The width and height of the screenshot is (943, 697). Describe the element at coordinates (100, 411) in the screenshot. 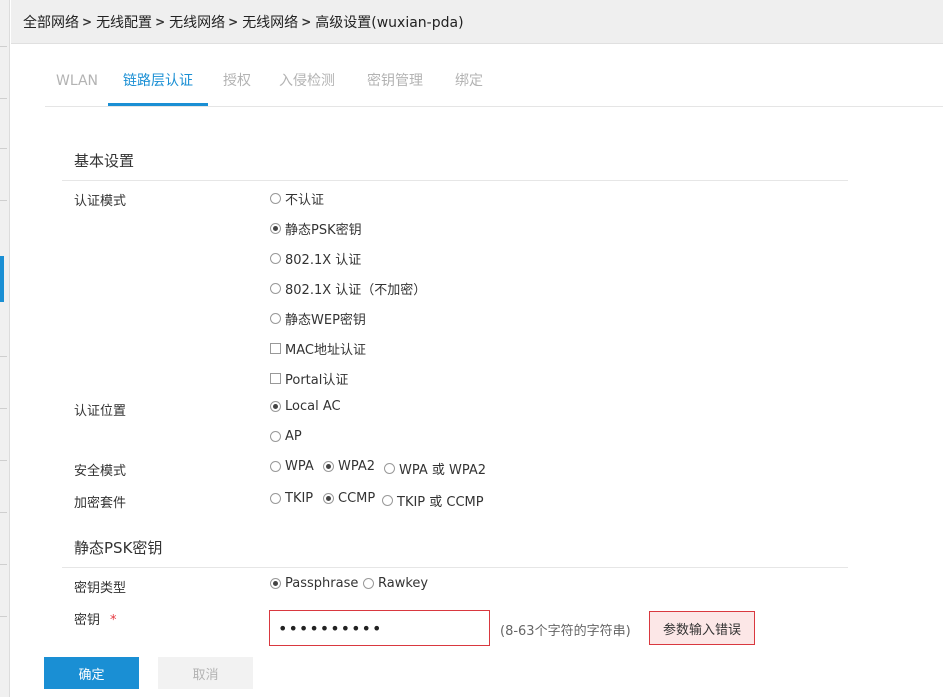

I see `auth-location-label: 认证位置` at that location.